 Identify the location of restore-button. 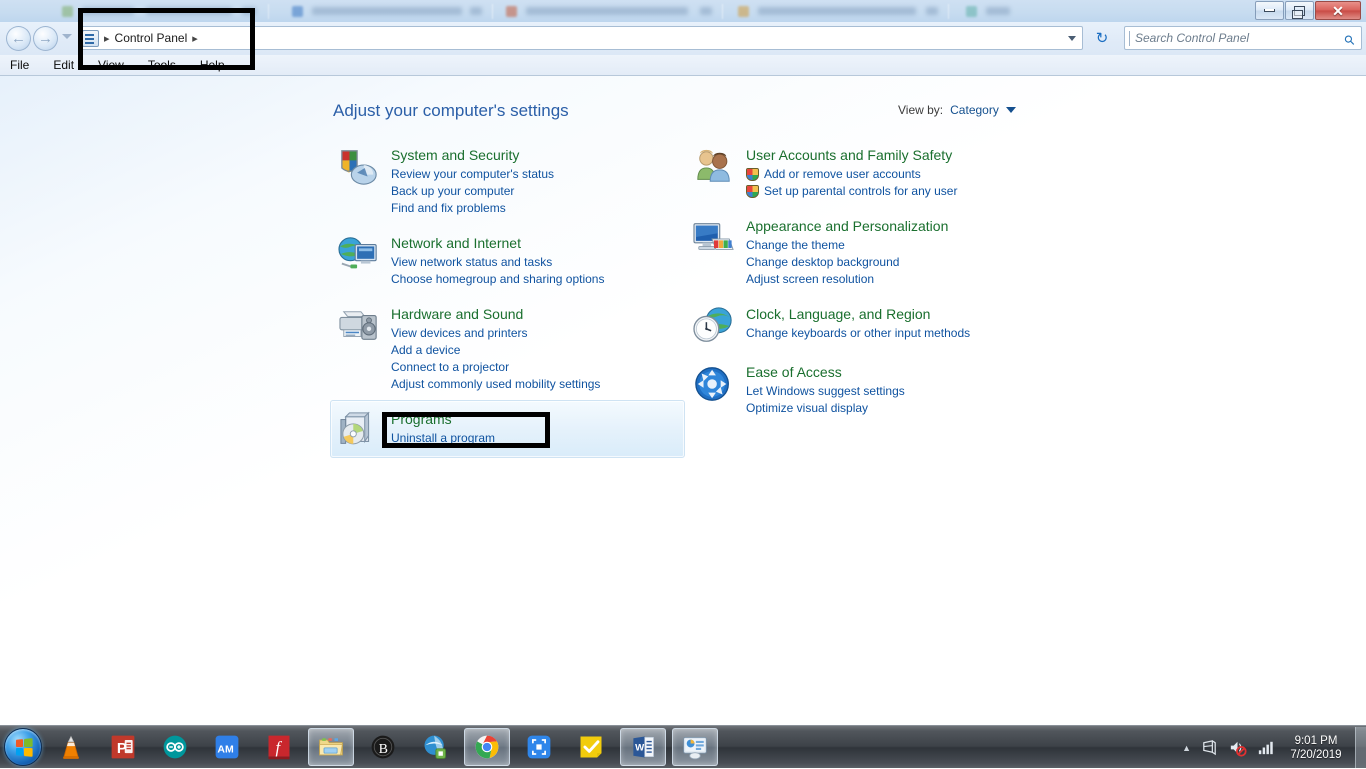
(1299, 10).